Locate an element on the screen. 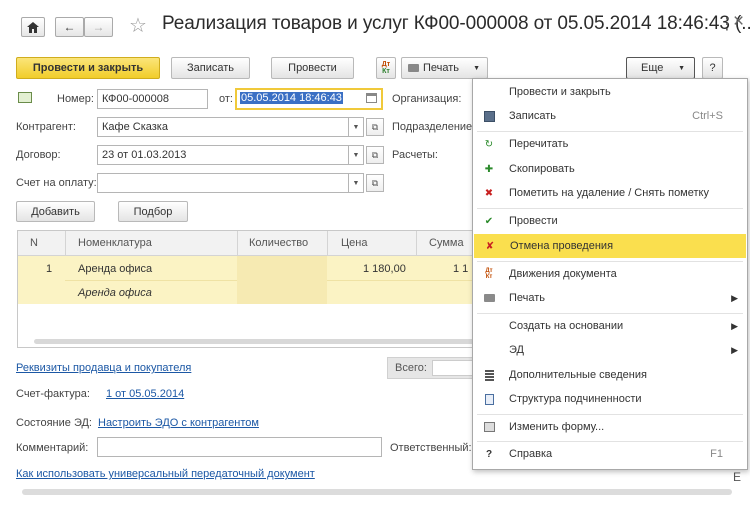 This screenshot has height=506, width=750. calendar-icon is located at coordinates (371, 98).